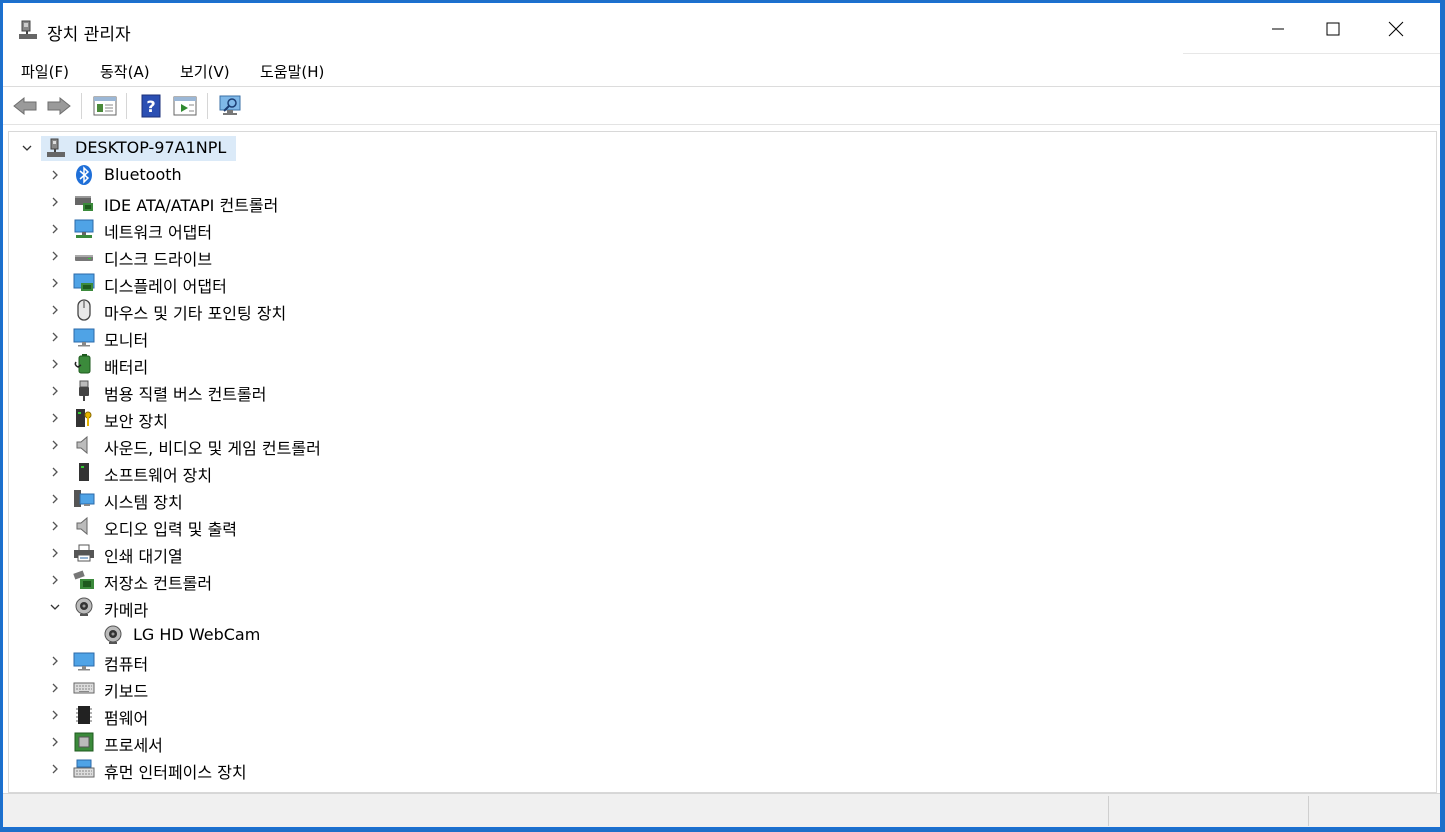  I want to click on tree-item-label: 시스템 장치, so click(143, 502).